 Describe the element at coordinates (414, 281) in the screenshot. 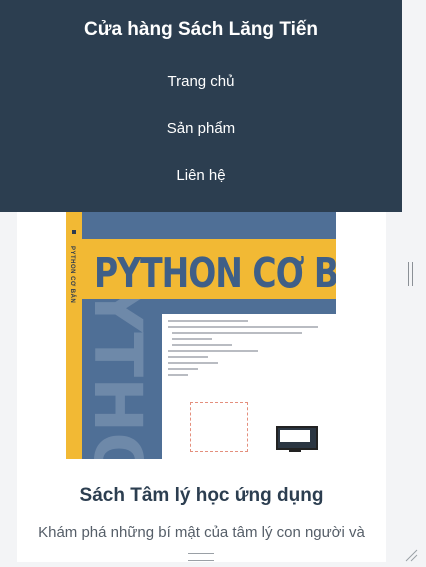

I see `scrollbar` at that location.